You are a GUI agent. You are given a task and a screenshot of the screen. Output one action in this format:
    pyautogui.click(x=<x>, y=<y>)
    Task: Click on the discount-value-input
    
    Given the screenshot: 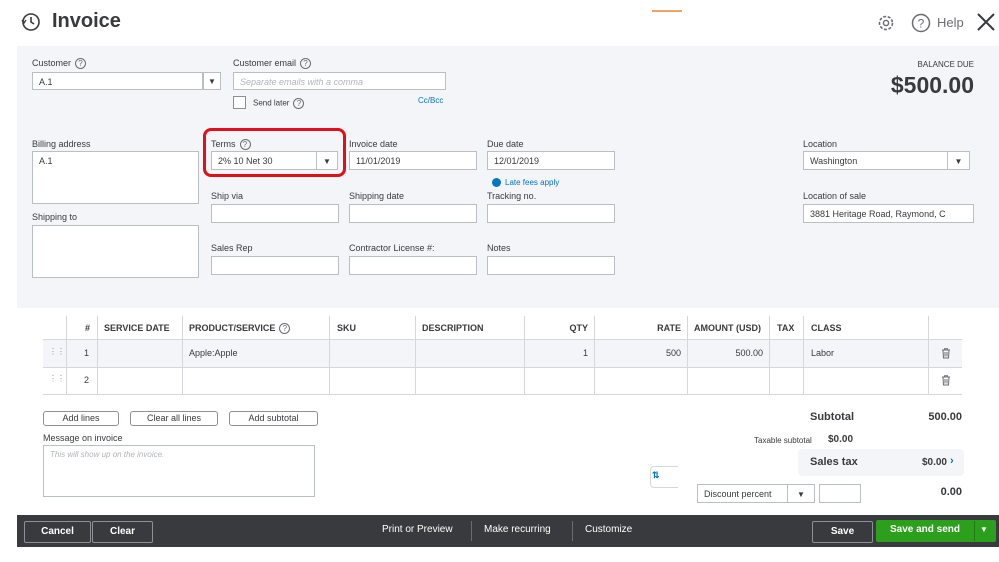 What is the action you would take?
    pyautogui.click(x=840, y=493)
    